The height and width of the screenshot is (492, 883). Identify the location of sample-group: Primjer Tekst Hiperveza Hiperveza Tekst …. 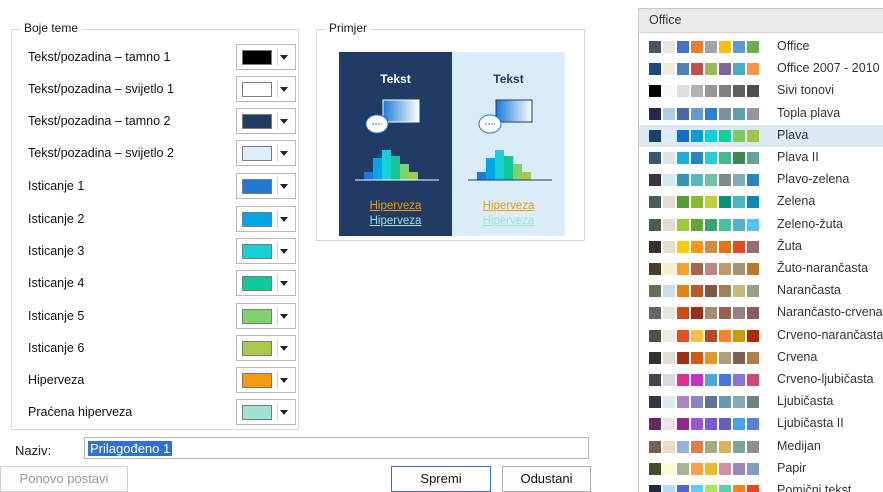
(450, 131).